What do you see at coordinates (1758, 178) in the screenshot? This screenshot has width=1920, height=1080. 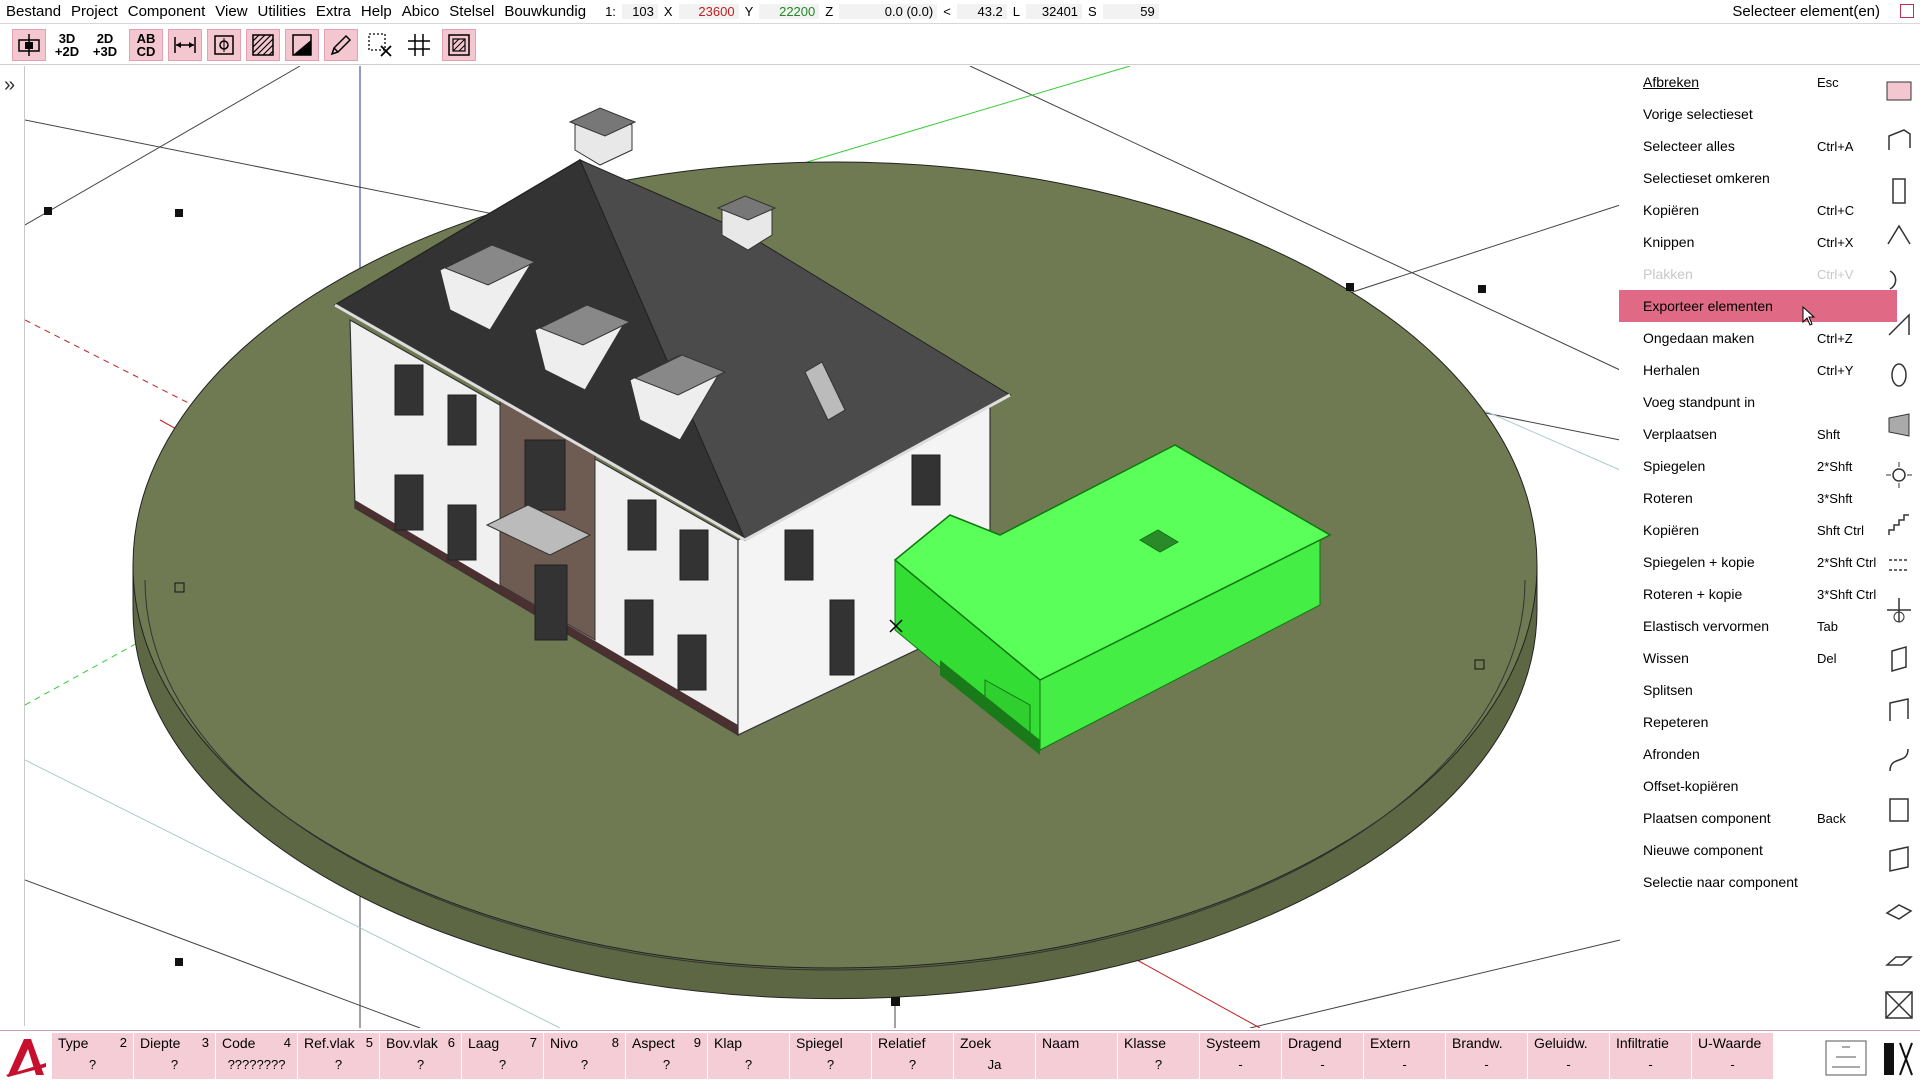 I see `context-menu-item: Selectieset omkeren` at bounding box center [1758, 178].